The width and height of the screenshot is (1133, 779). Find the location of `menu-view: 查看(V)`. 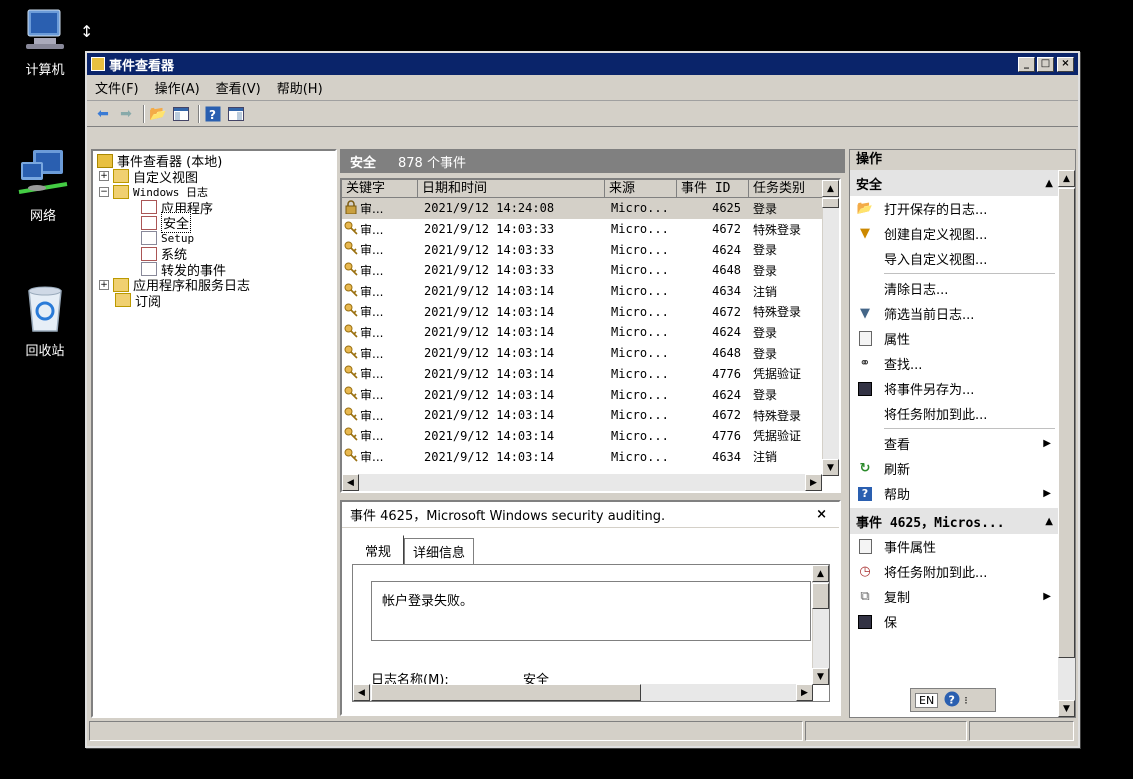

menu-view: 查看(V) is located at coordinates (238, 87).